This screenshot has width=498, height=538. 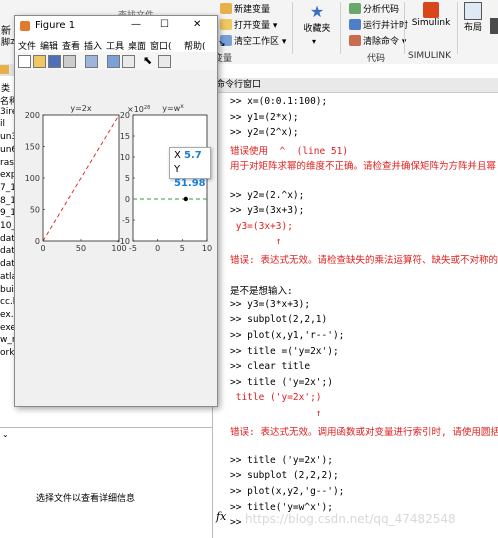 What do you see at coordinates (364, 432) in the screenshot?
I see `error-line: 错误: 表达式无效。调用函数或对变量进行索引时, 请使用圆括号` at bounding box center [364, 432].